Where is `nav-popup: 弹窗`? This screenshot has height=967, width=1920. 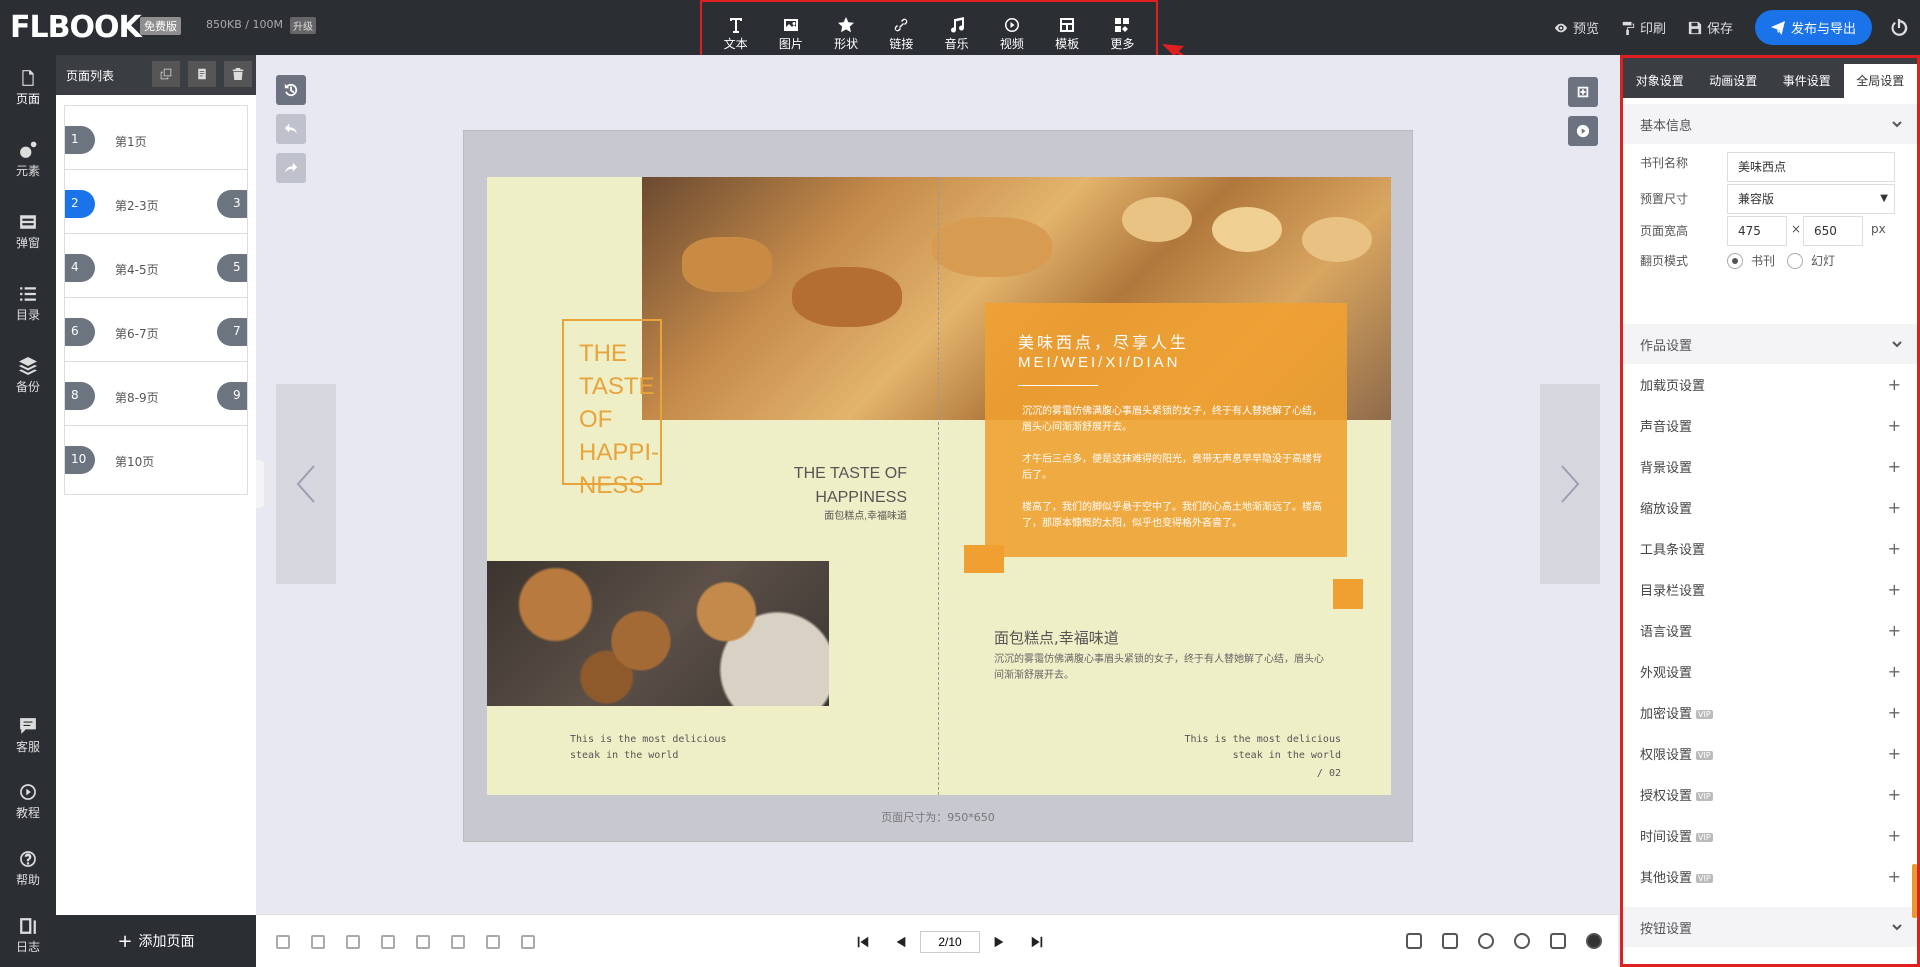
nav-popup: 弹窗 is located at coordinates (28, 232).